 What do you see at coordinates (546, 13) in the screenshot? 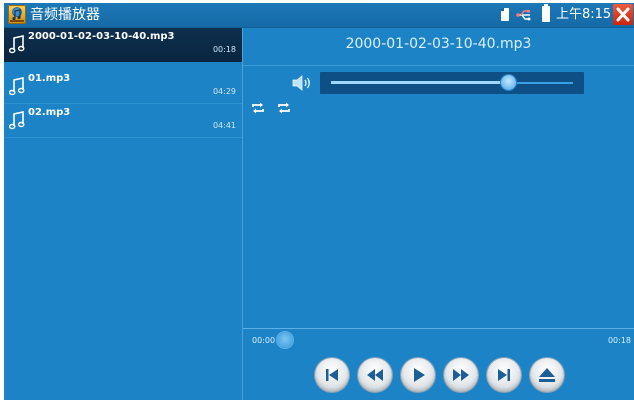
I see `battery-icon` at bounding box center [546, 13].